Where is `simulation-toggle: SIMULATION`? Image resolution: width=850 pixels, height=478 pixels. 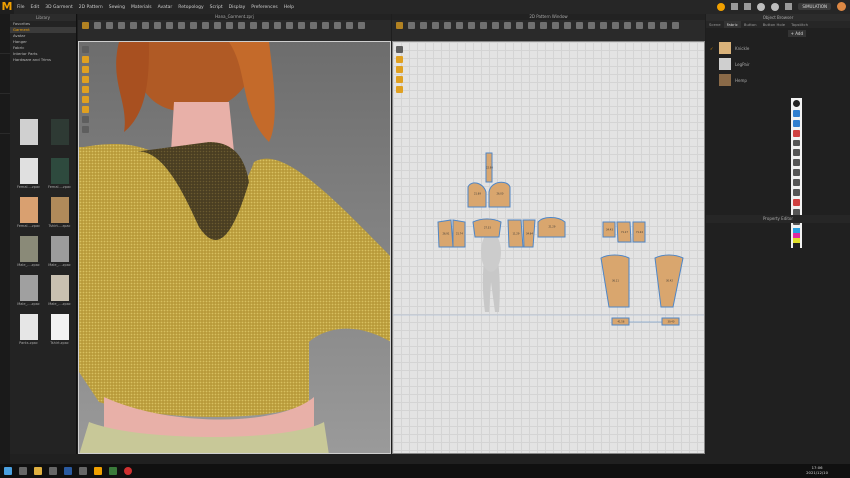 simulation-toggle: SIMULATION is located at coordinates (814, 6).